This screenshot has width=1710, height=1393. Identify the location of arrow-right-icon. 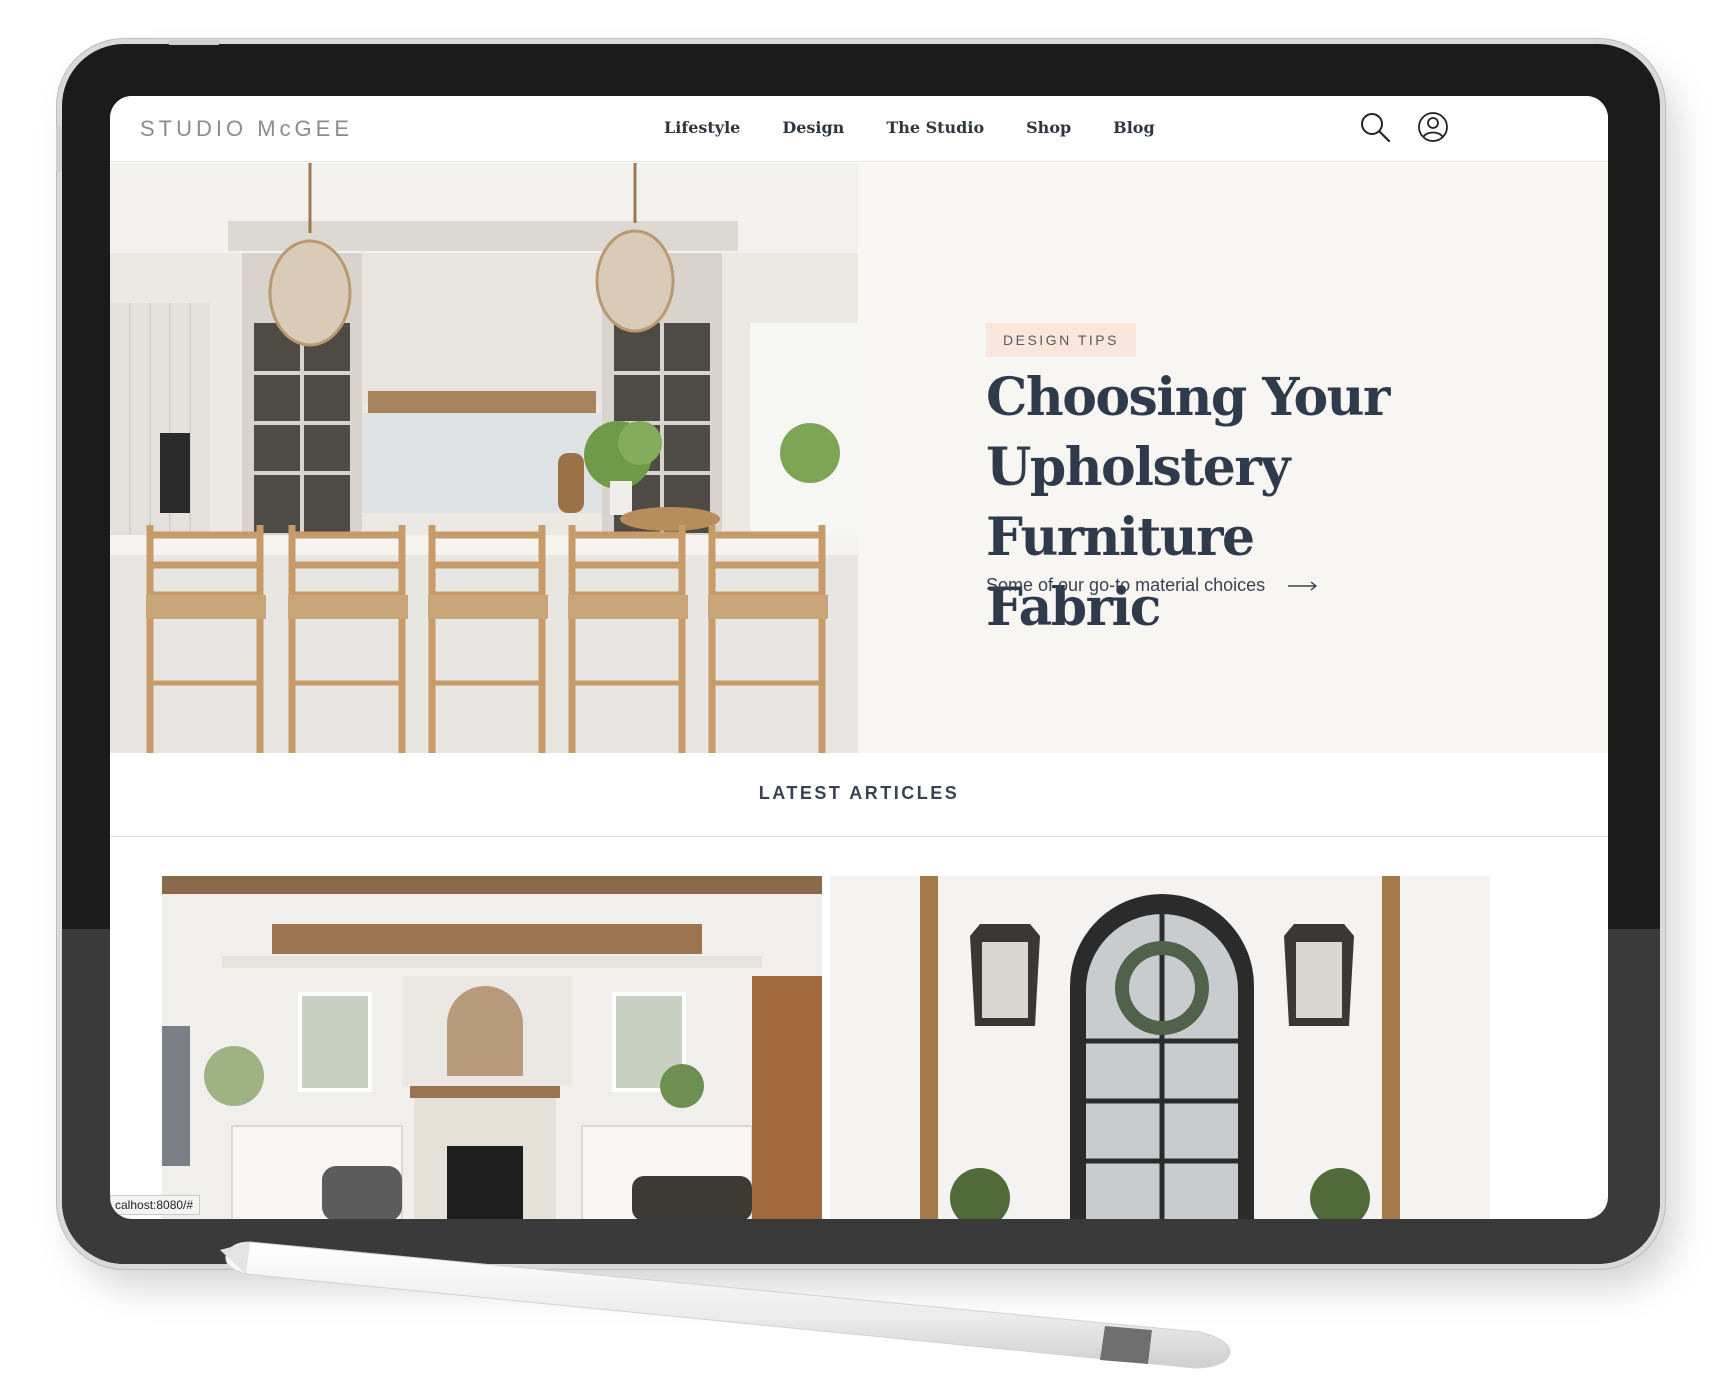
(1303, 586).